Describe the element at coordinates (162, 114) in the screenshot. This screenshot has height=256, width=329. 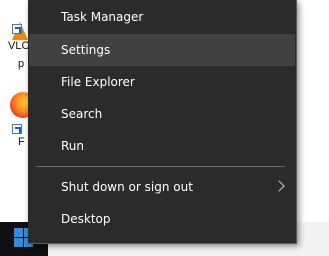
I see `menu-item-search: Search` at that location.